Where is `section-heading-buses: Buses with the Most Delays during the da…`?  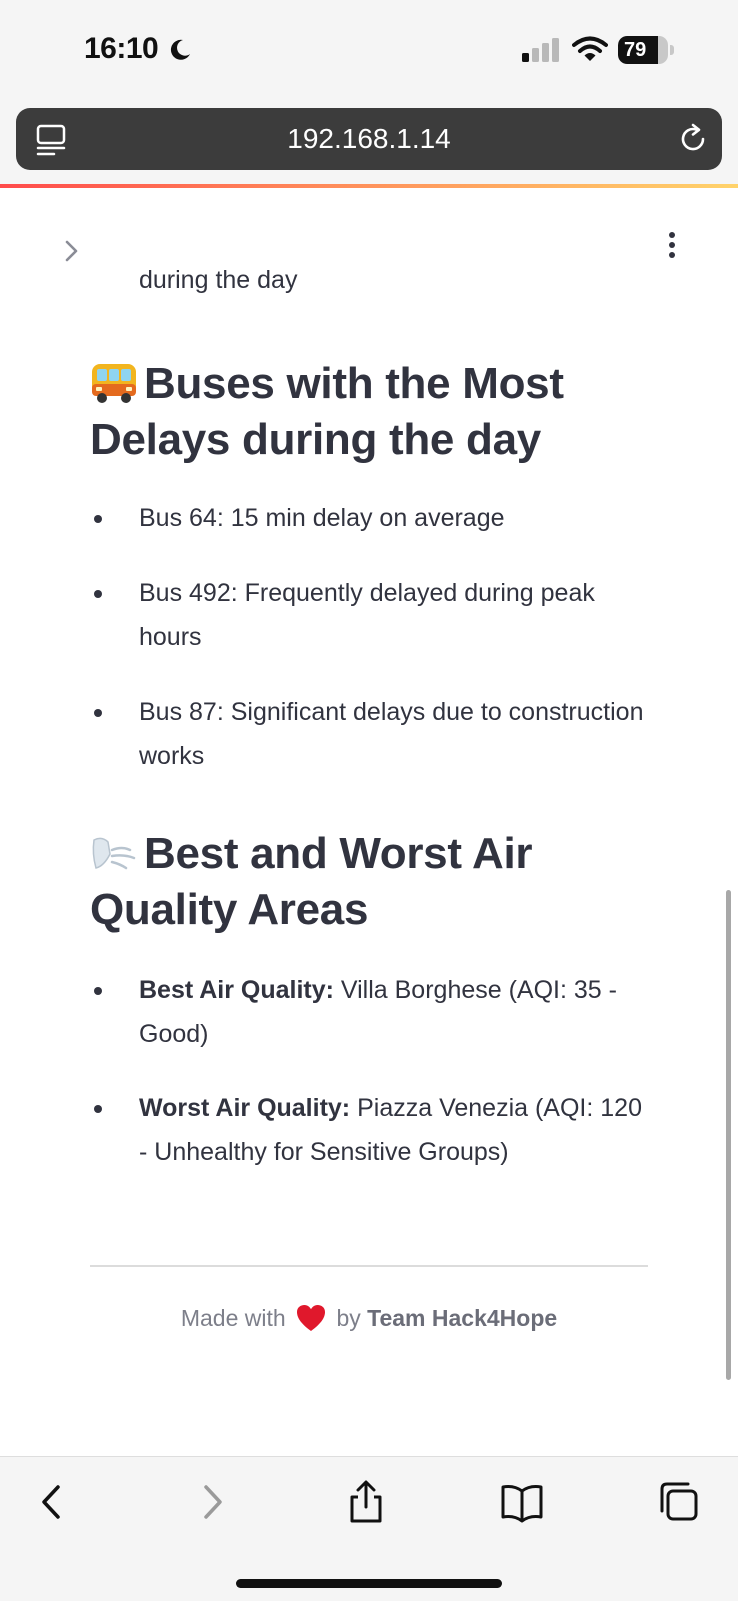 section-heading-buses: Buses with the Most Delays during the da… is located at coordinates (370, 412).